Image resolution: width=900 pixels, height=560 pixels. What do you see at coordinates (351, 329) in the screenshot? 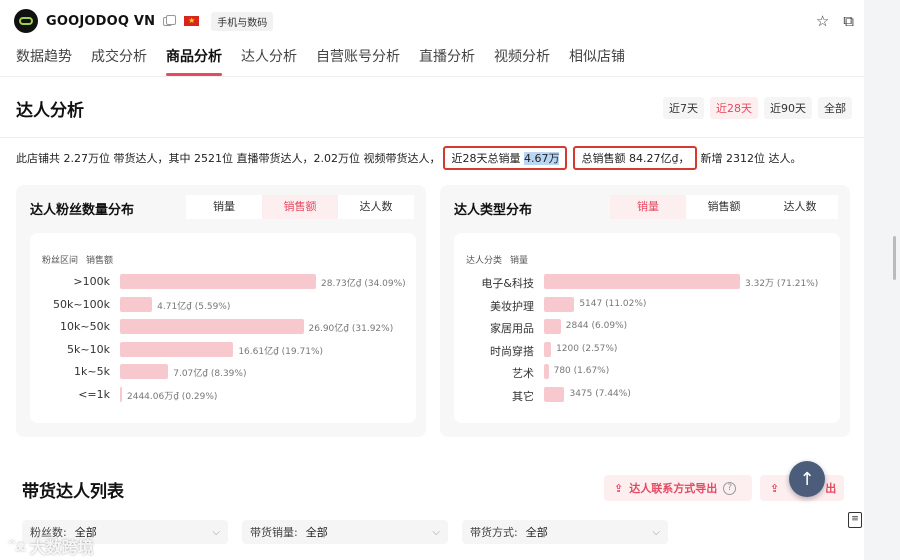
I see `fans-bar-value: 26.90亿₫ (31.92%)` at bounding box center [351, 329].